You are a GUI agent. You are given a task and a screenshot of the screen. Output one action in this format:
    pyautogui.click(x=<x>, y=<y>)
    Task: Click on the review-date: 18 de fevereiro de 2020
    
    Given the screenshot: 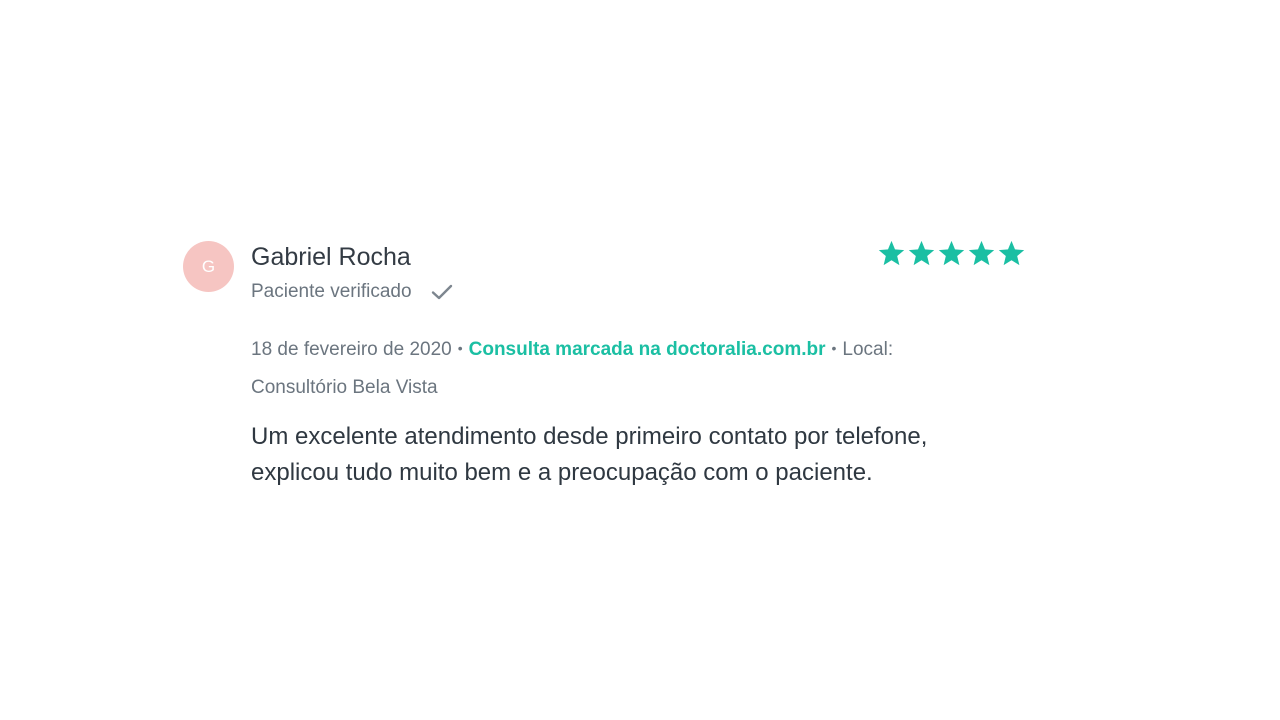 What is the action you would take?
    pyautogui.click(x=351, y=349)
    